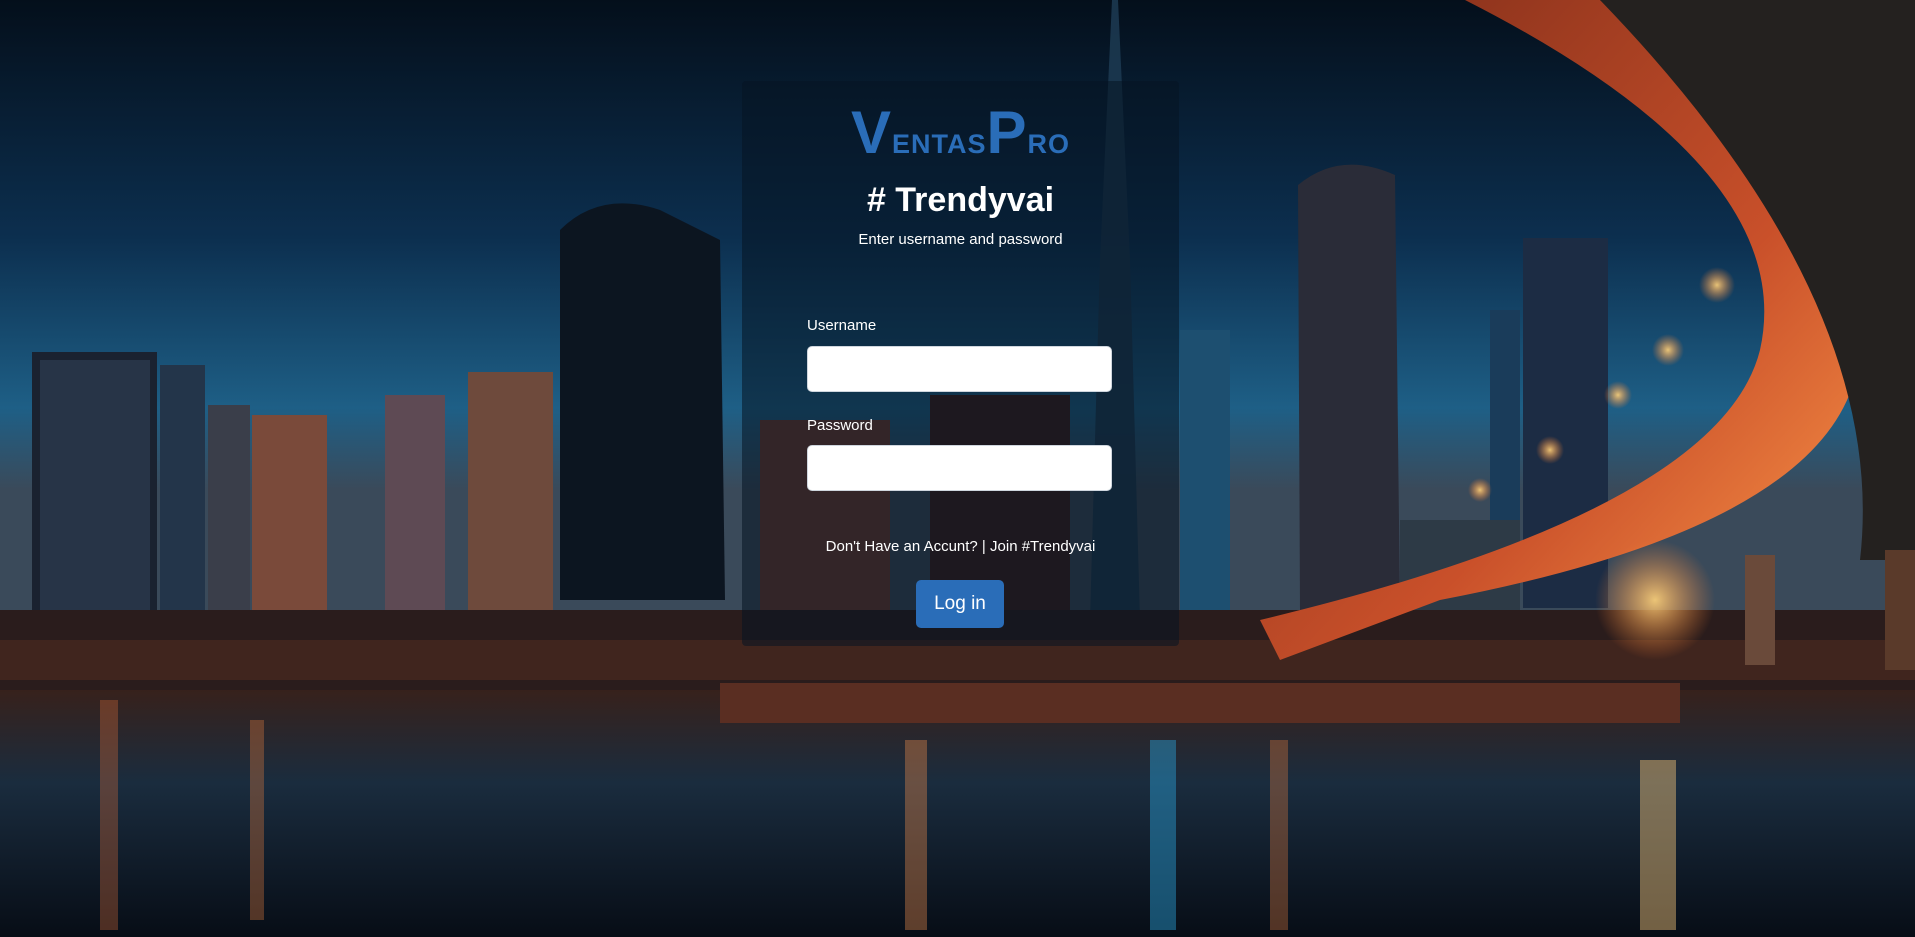  I want to click on username-input, so click(959, 369).